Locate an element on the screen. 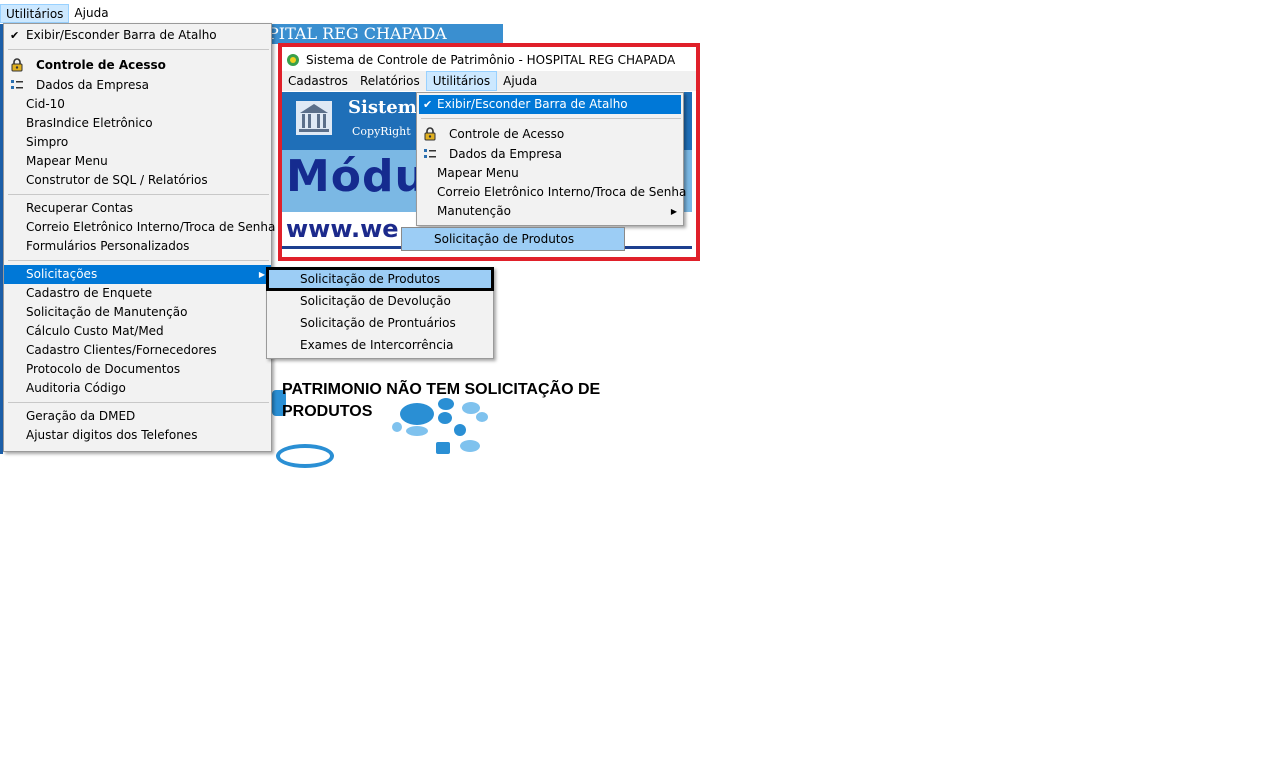  inset-menu-item-controle-acesso: Controle de Acesso is located at coordinates (550, 134).